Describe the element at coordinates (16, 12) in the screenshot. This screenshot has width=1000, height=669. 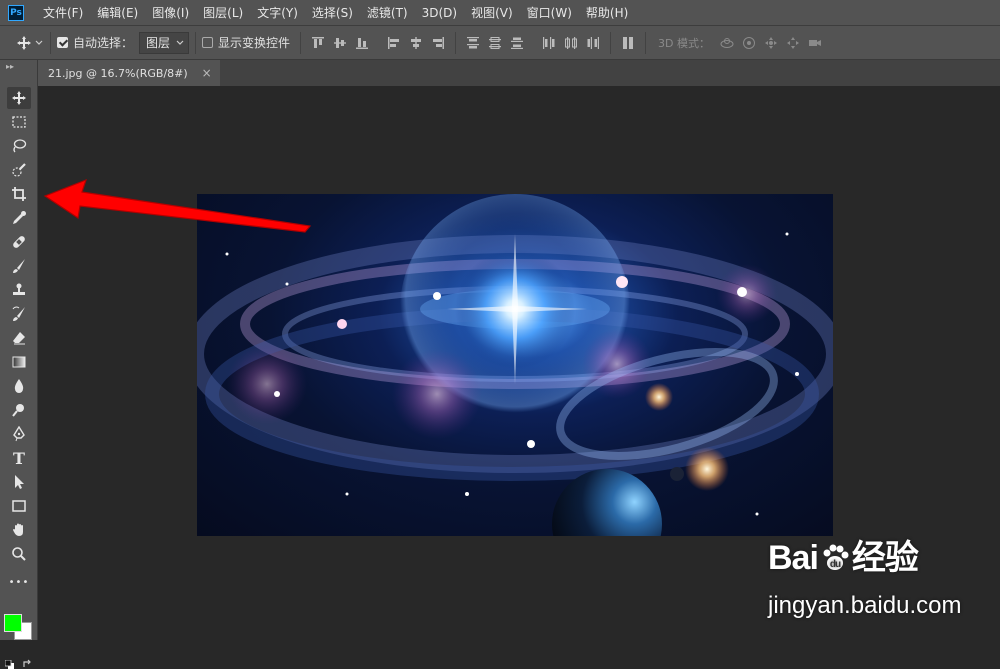
I see `photoshop-logo-icon: Ps` at that location.